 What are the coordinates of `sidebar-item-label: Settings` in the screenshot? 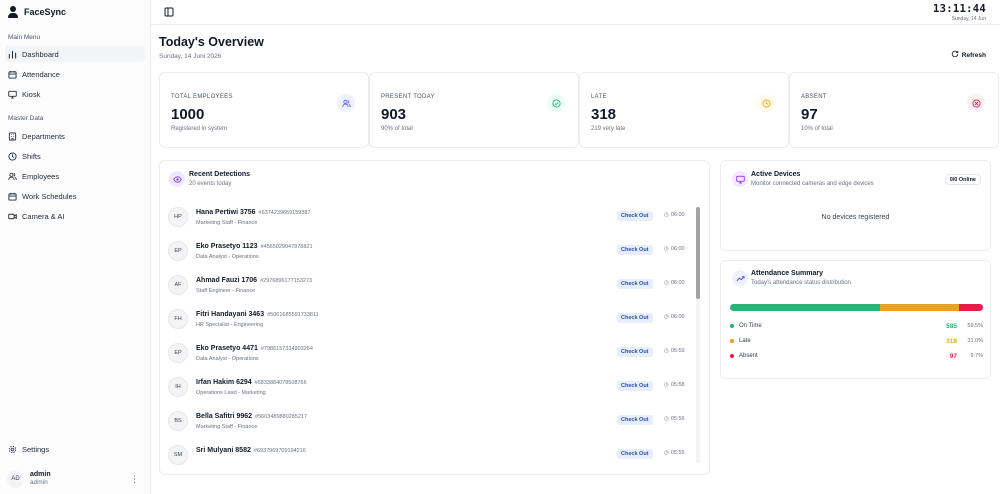 It's located at (36, 449).